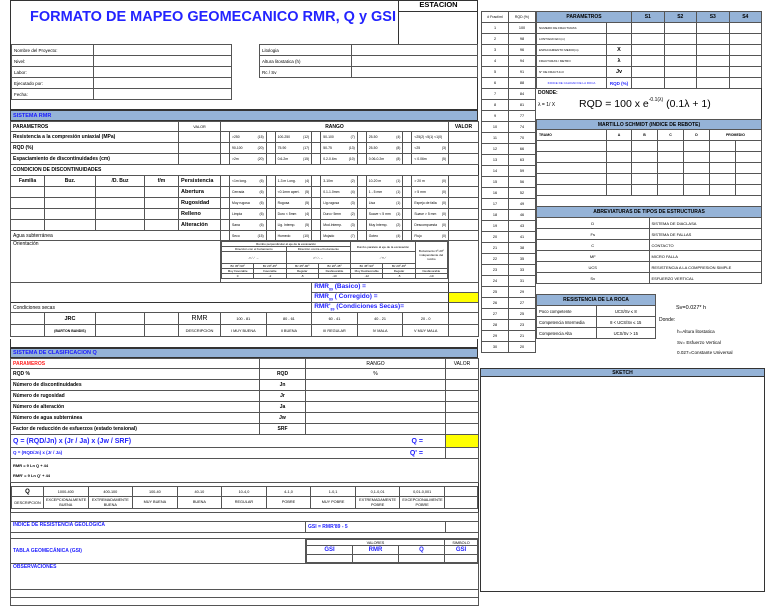 This screenshot has height=606, width=768. Describe the element at coordinates (293, 159) in the screenshot. I see `range-option: 0.6-2m (15)` at that location.